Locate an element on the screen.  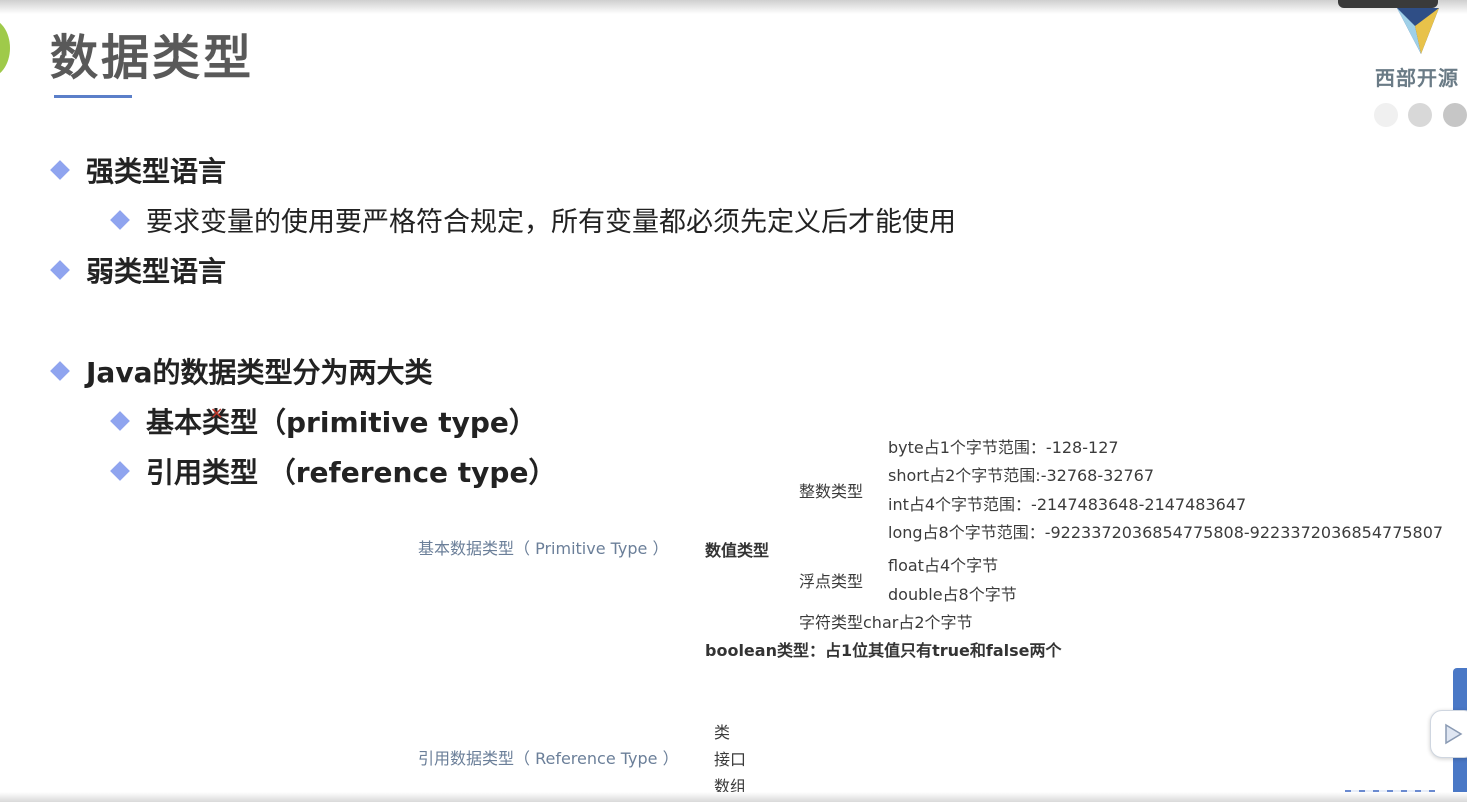
logo-text: 西部开源 is located at coordinates (1417, 78).